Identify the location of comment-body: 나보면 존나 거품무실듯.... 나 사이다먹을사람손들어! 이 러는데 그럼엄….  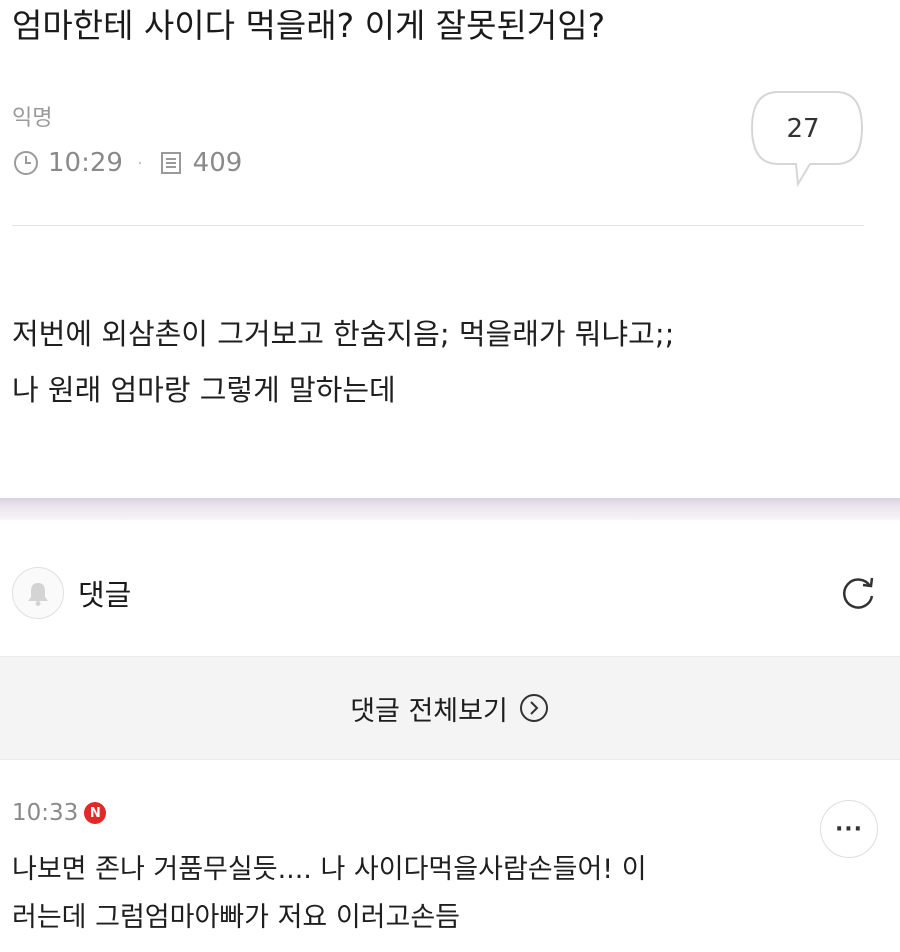
(412, 894).